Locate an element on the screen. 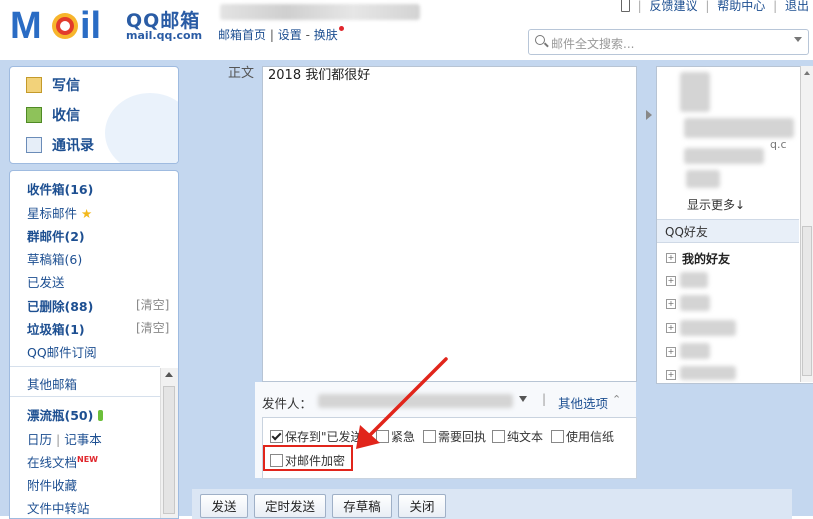  folder-sent: 已发送 is located at coordinates (46, 281).